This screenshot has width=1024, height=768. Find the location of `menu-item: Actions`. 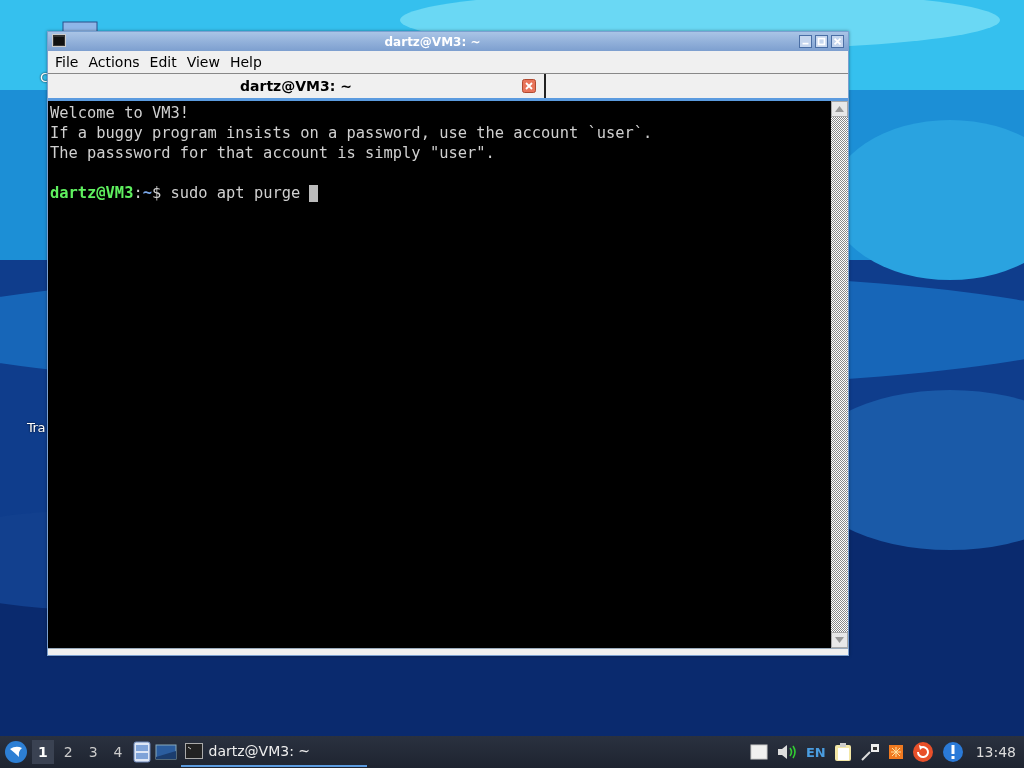

menu-item: Actions is located at coordinates (114, 62).